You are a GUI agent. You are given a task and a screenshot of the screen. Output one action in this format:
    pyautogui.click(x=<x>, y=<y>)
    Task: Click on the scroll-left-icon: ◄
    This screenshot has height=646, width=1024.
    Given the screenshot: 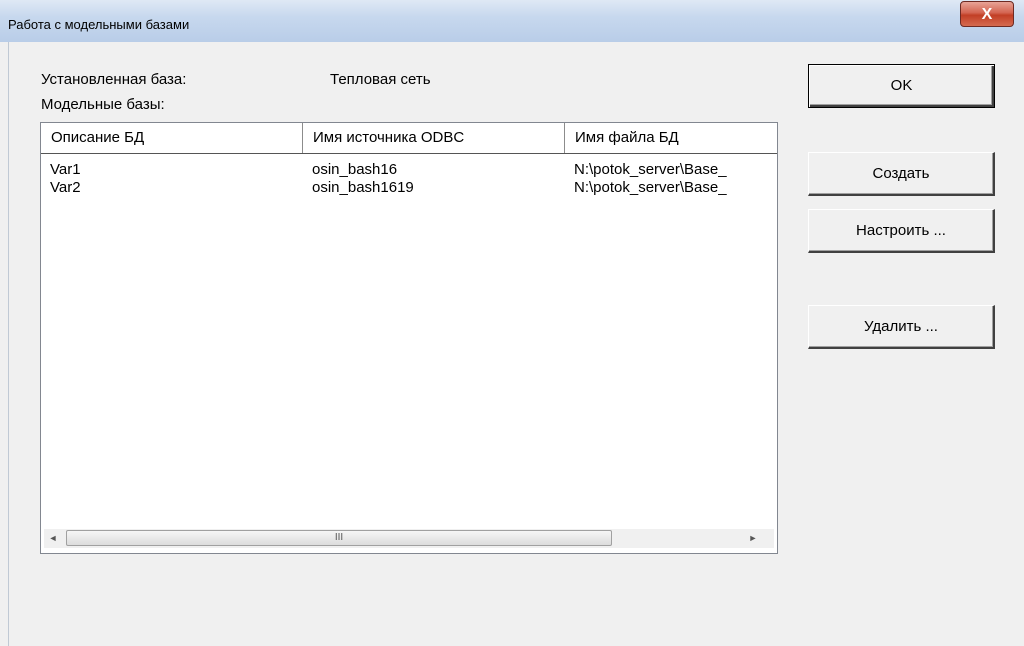 What is the action you would take?
    pyautogui.click(x=53, y=538)
    